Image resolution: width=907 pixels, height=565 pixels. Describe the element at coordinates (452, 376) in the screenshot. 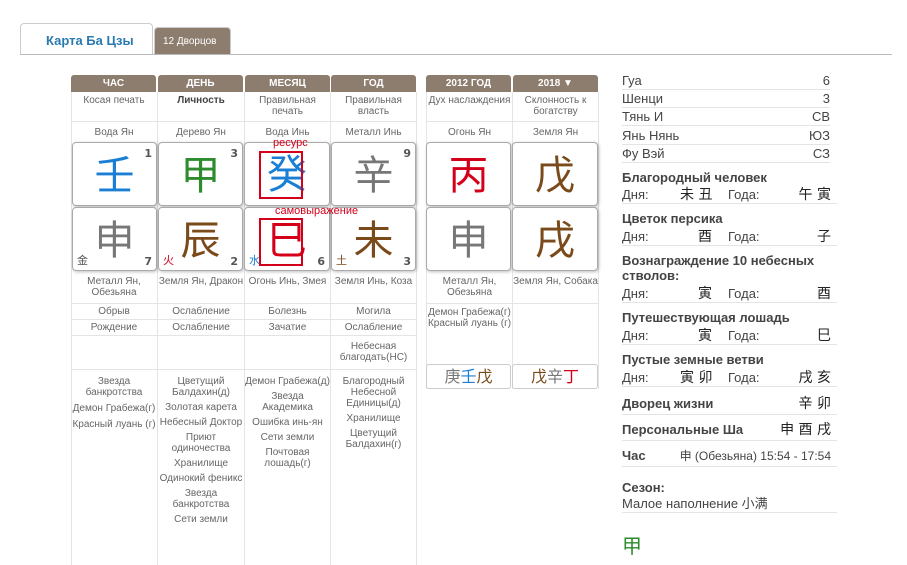

I see `hidden-stem: 庚` at that location.